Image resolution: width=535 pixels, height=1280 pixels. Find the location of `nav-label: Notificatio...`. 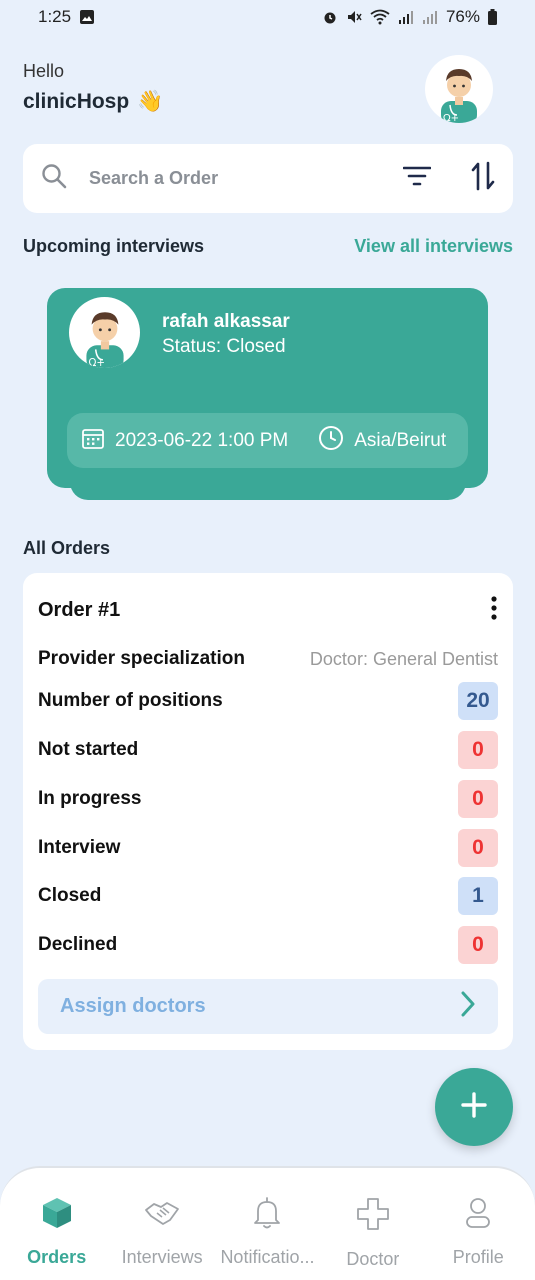

nav-label: Notificatio... is located at coordinates (267, 1257).